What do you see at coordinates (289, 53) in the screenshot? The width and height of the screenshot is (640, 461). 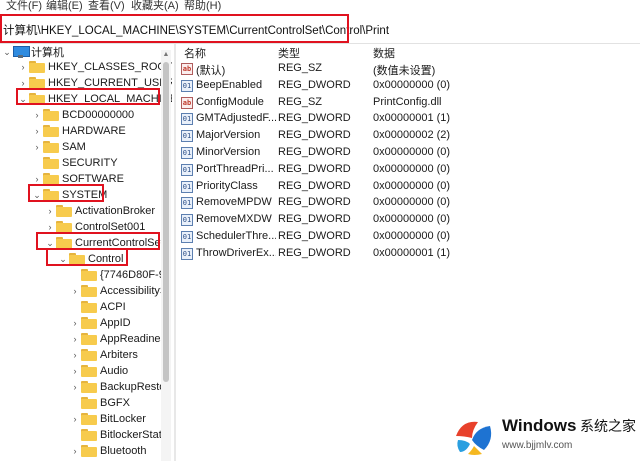 I see `column-header-type: 类型` at bounding box center [289, 53].